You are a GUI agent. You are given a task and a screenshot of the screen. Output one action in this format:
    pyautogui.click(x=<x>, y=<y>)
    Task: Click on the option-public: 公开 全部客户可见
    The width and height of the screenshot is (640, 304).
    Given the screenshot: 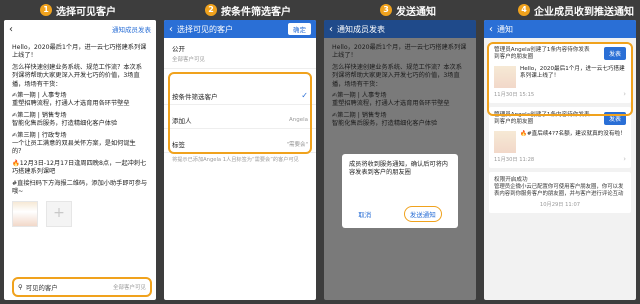 What is the action you would take?
    pyautogui.click(x=240, y=53)
    